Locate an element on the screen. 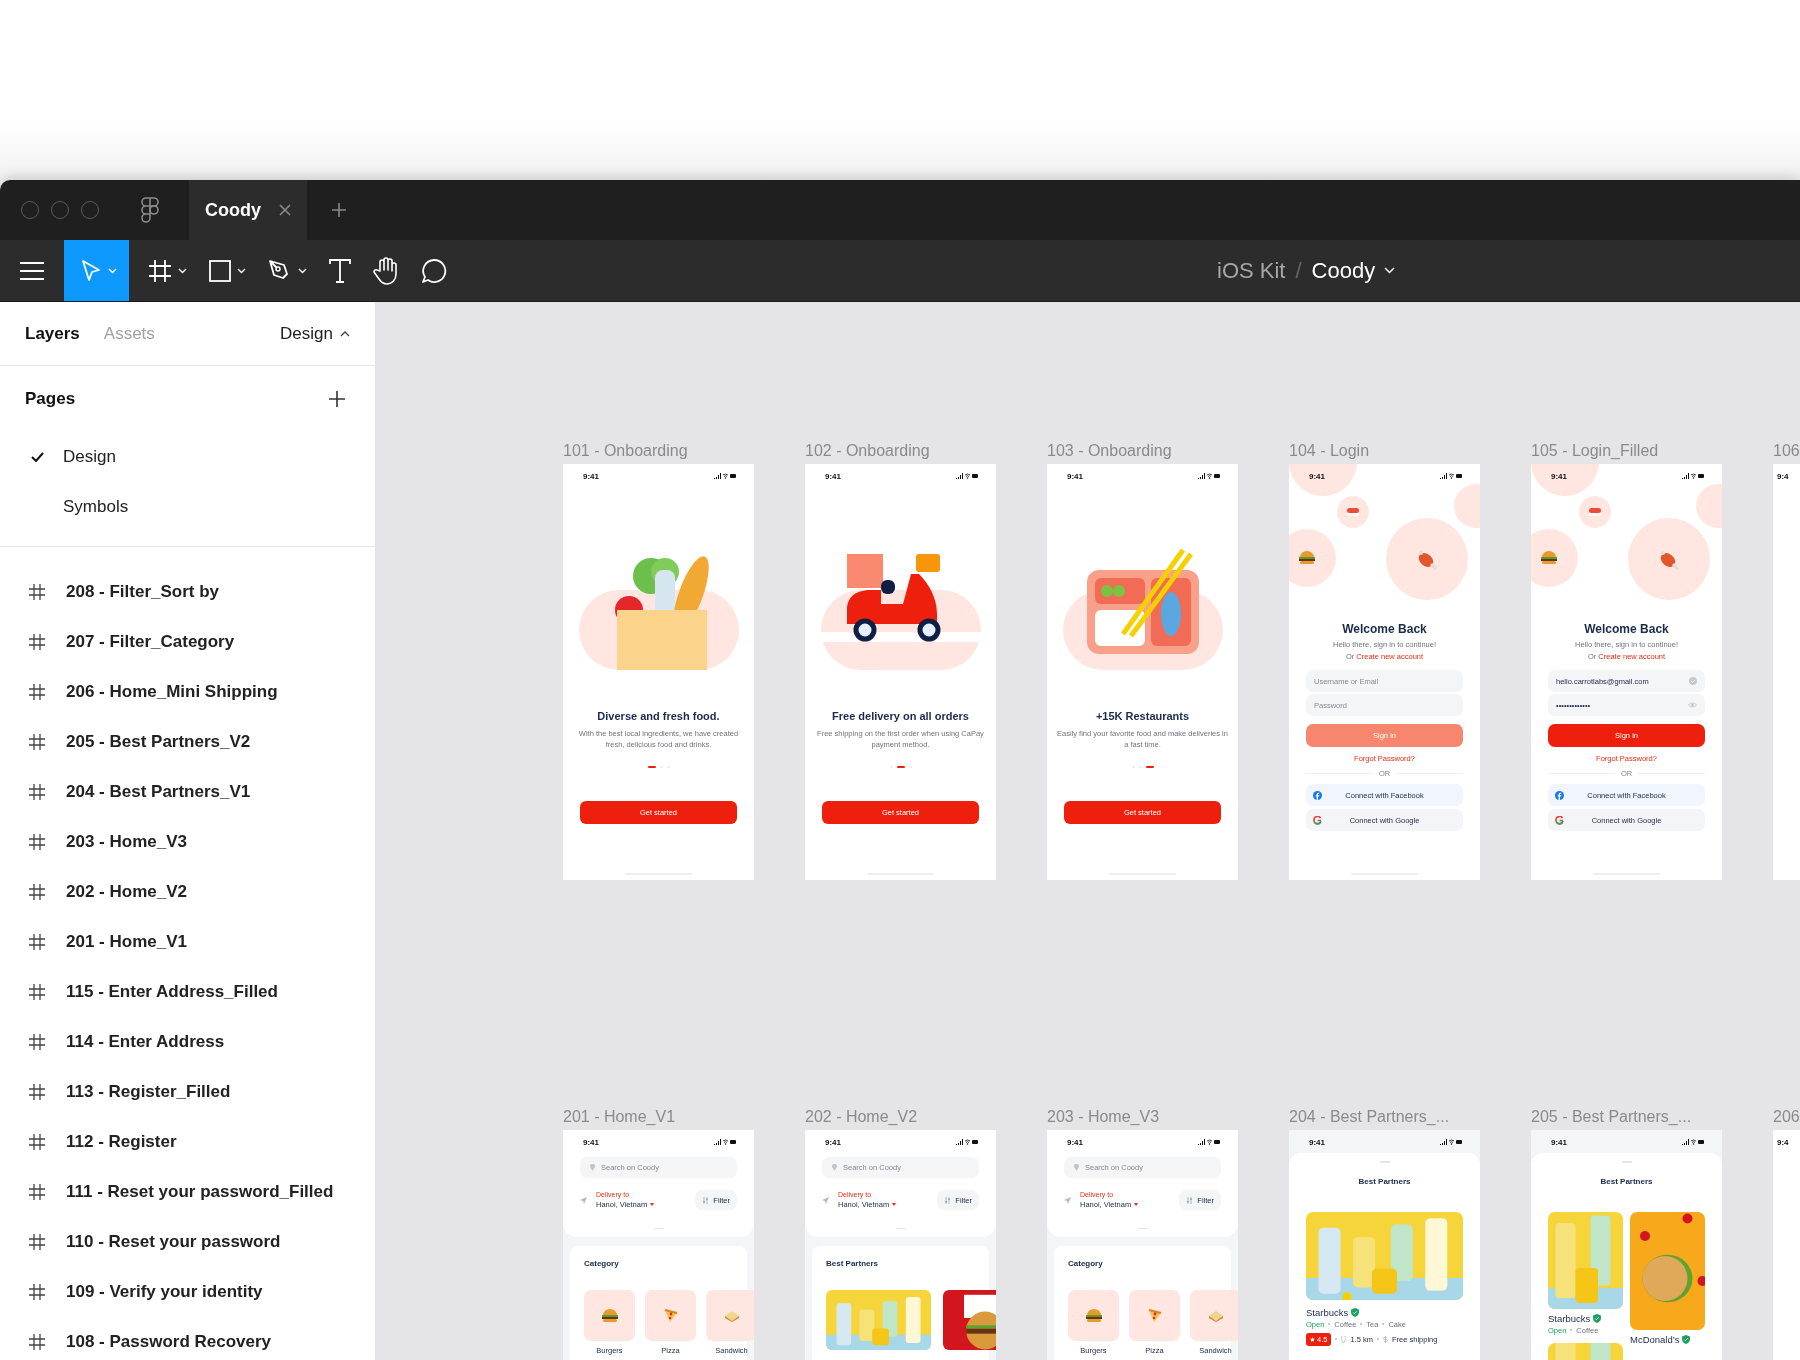 The width and height of the screenshot is (1800, 1360). layer-name: 206 - Home_Mini Shipping is located at coordinates (172, 692).